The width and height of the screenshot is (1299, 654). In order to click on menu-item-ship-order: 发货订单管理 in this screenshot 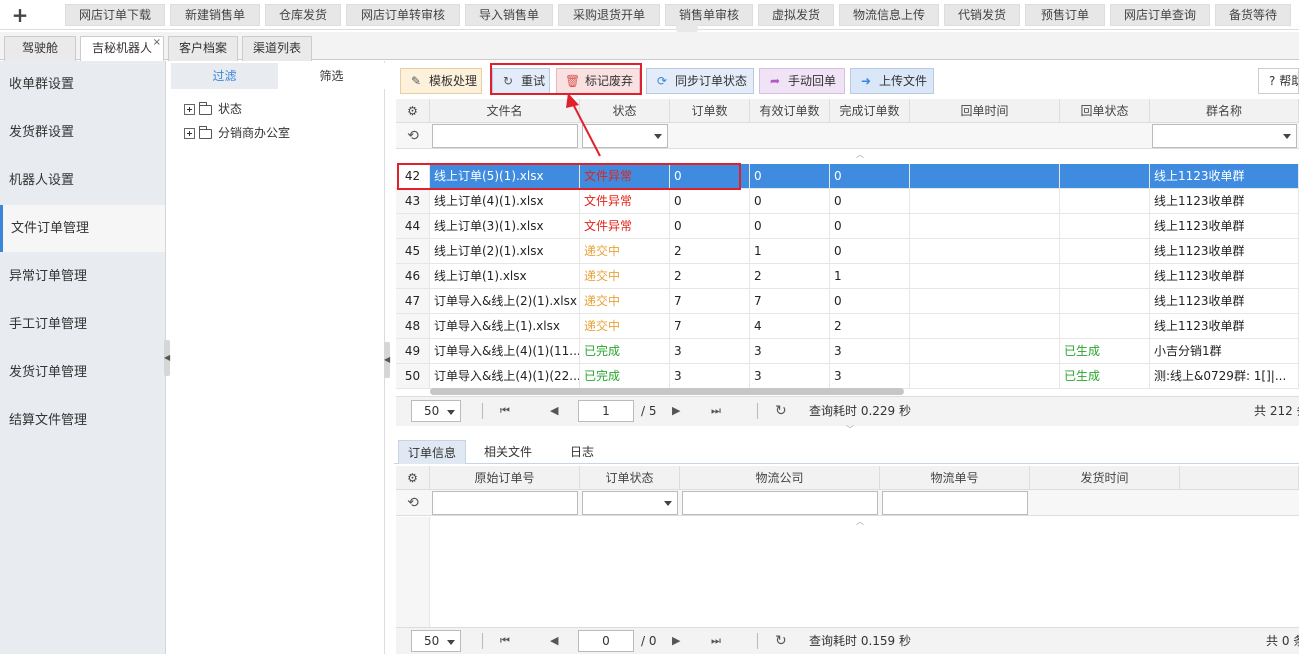, I will do `click(82, 372)`.